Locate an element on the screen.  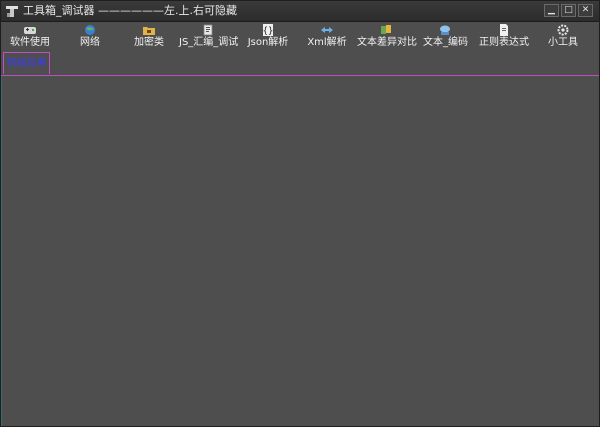
tool-software-usage: 软件使用 is located at coordinates (30, 36).